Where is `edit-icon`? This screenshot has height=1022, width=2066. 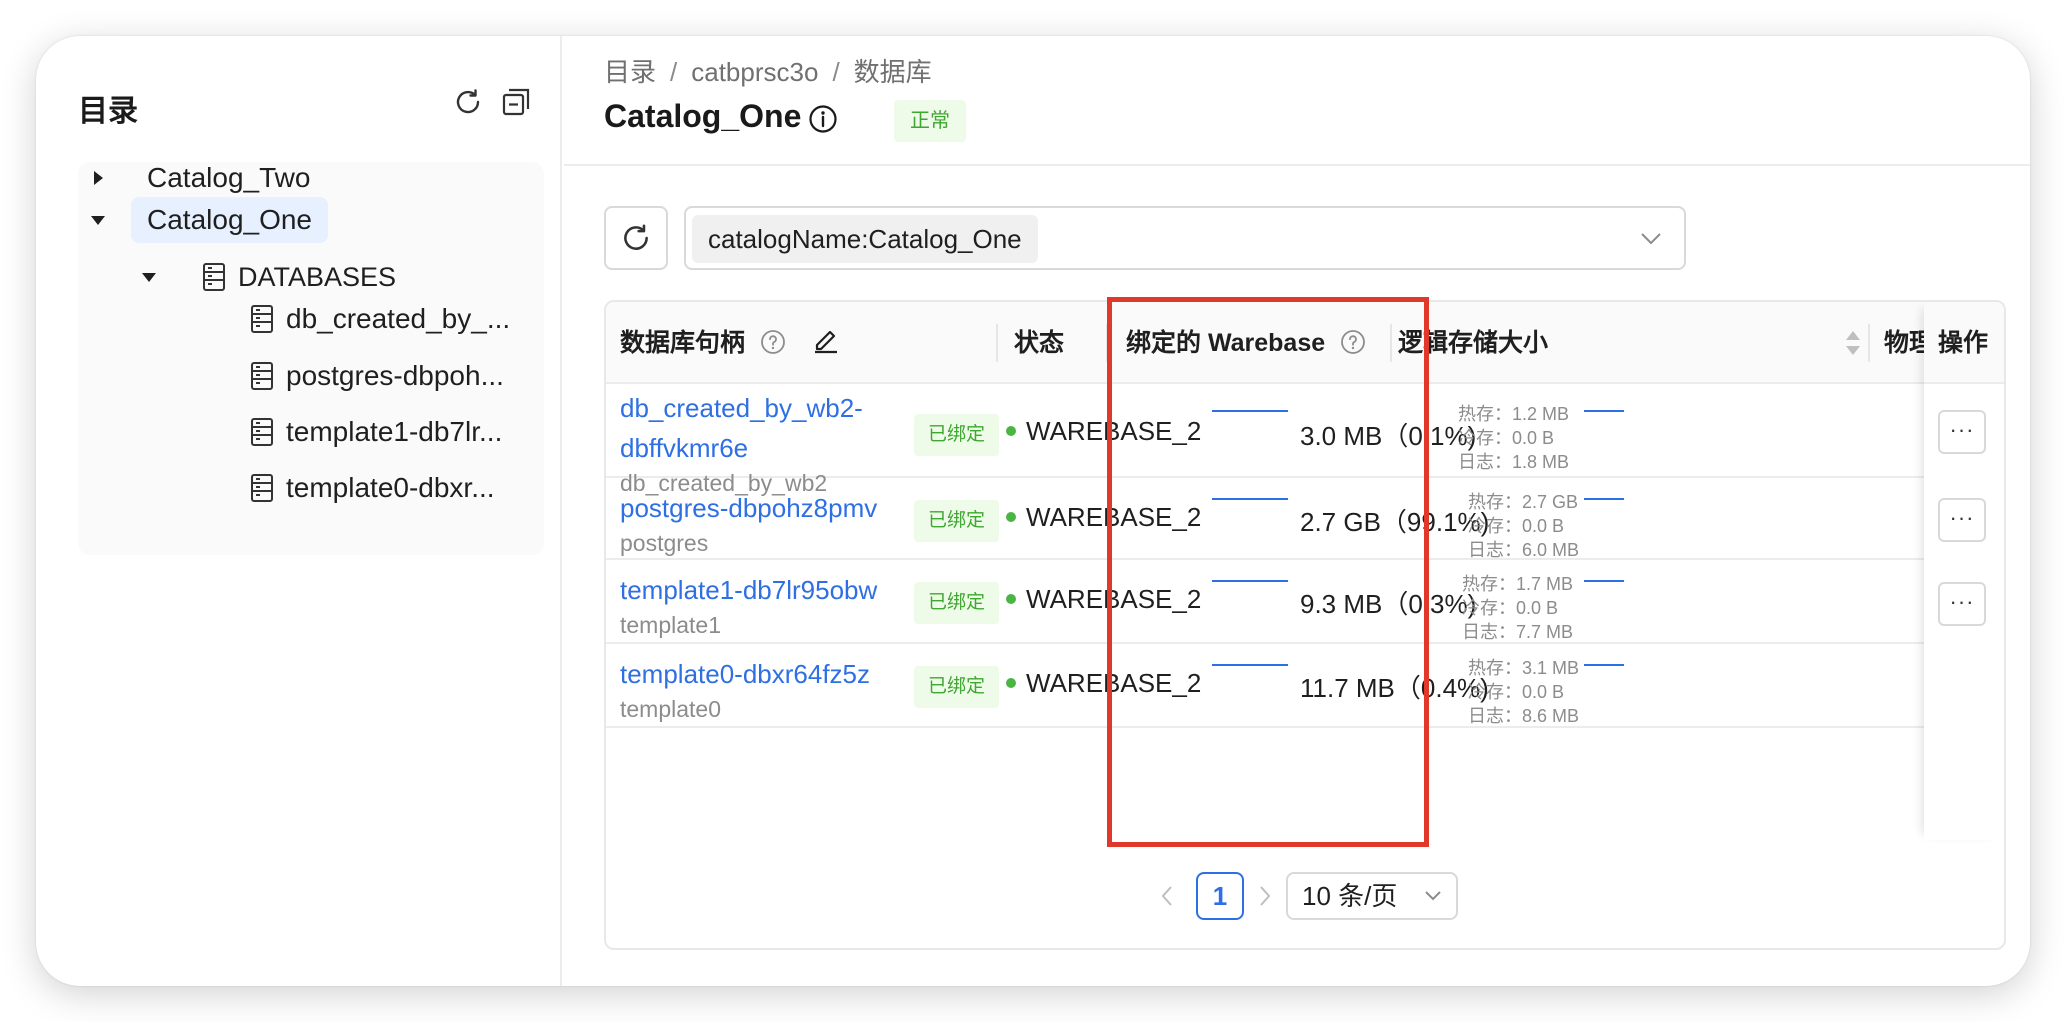
edit-icon is located at coordinates (826, 340).